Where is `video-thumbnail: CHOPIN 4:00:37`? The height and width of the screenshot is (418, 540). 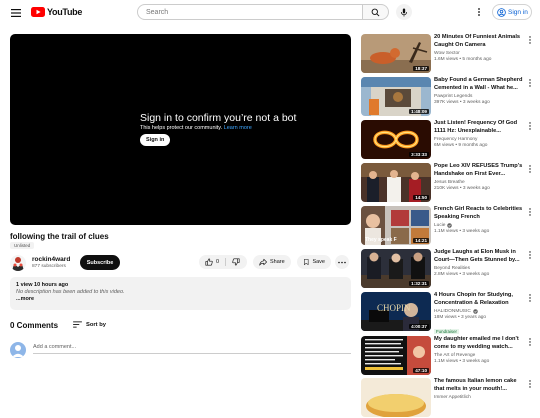 video-thumbnail: CHOPIN 4:00:37 is located at coordinates (396, 311).